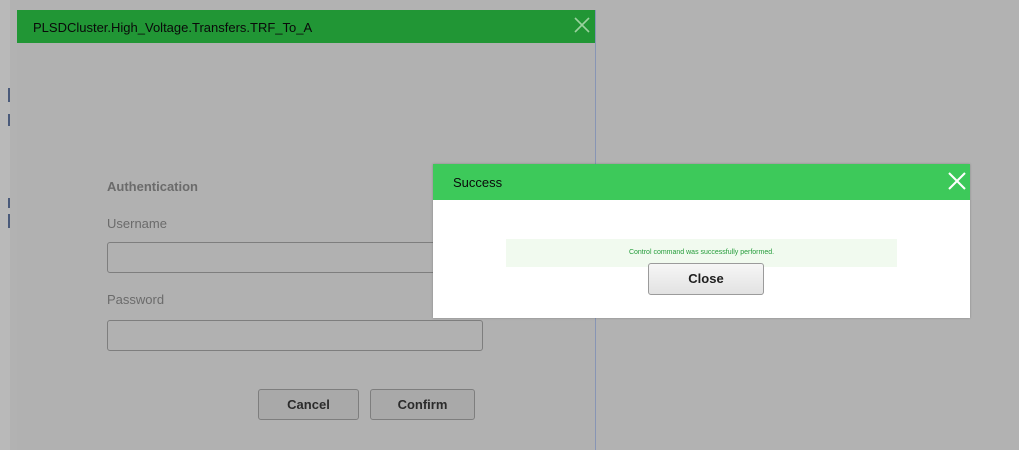 This screenshot has width=1019, height=450. Describe the element at coordinates (137, 223) in the screenshot. I see `username-label: Username` at that location.